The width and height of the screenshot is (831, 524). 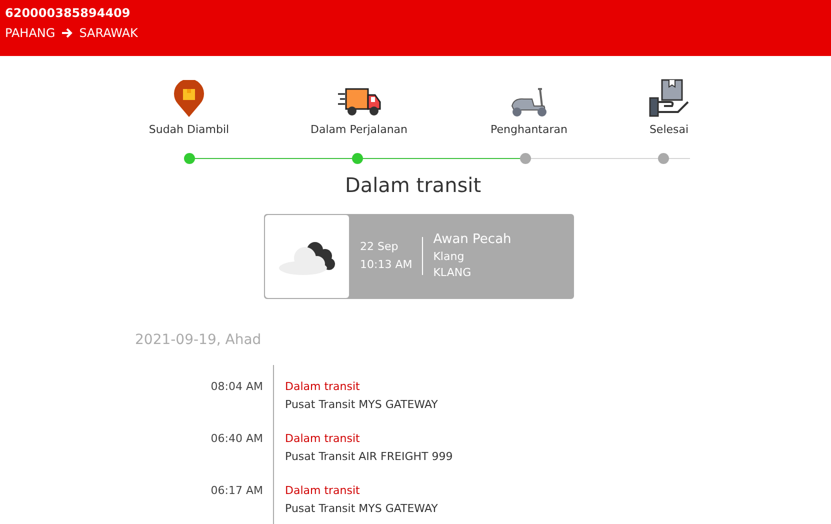 What do you see at coordinates (359, 102) in the screenshot?
I see `truck-icon` at bounding box center [359, 102].